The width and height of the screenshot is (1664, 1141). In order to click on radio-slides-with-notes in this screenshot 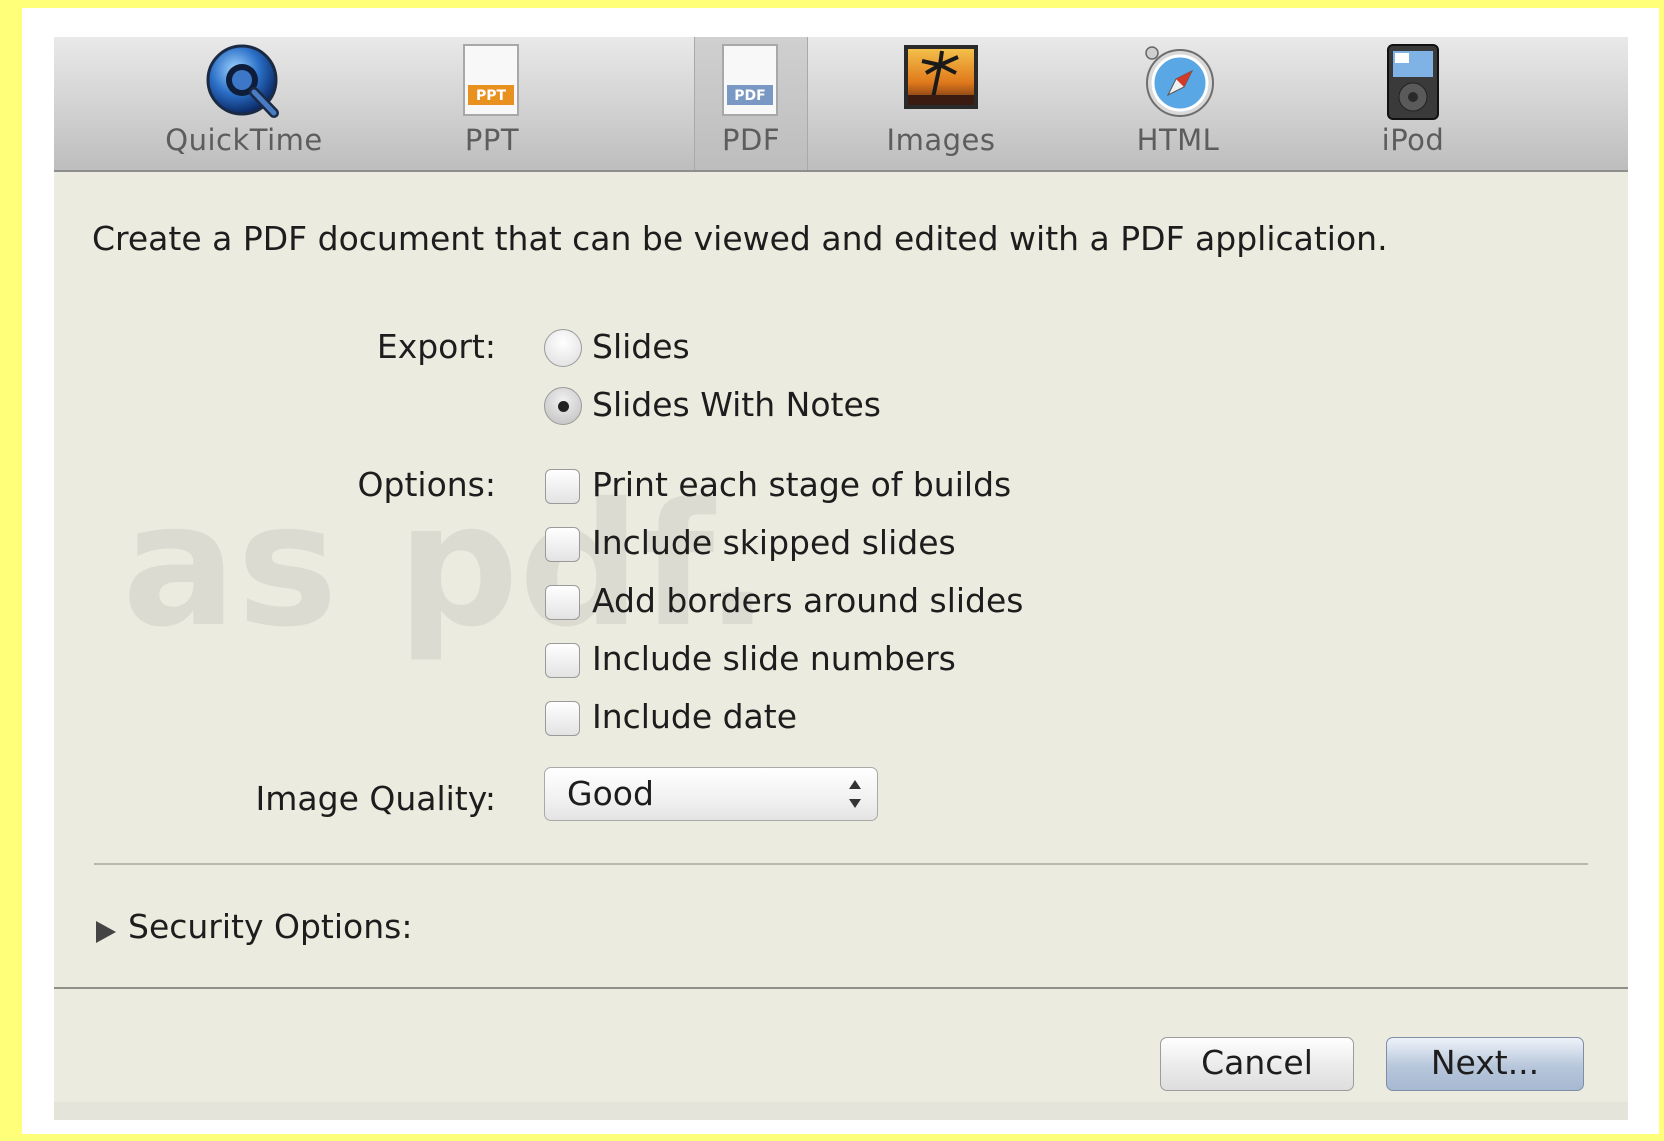, I will do `click(563, 406)`.